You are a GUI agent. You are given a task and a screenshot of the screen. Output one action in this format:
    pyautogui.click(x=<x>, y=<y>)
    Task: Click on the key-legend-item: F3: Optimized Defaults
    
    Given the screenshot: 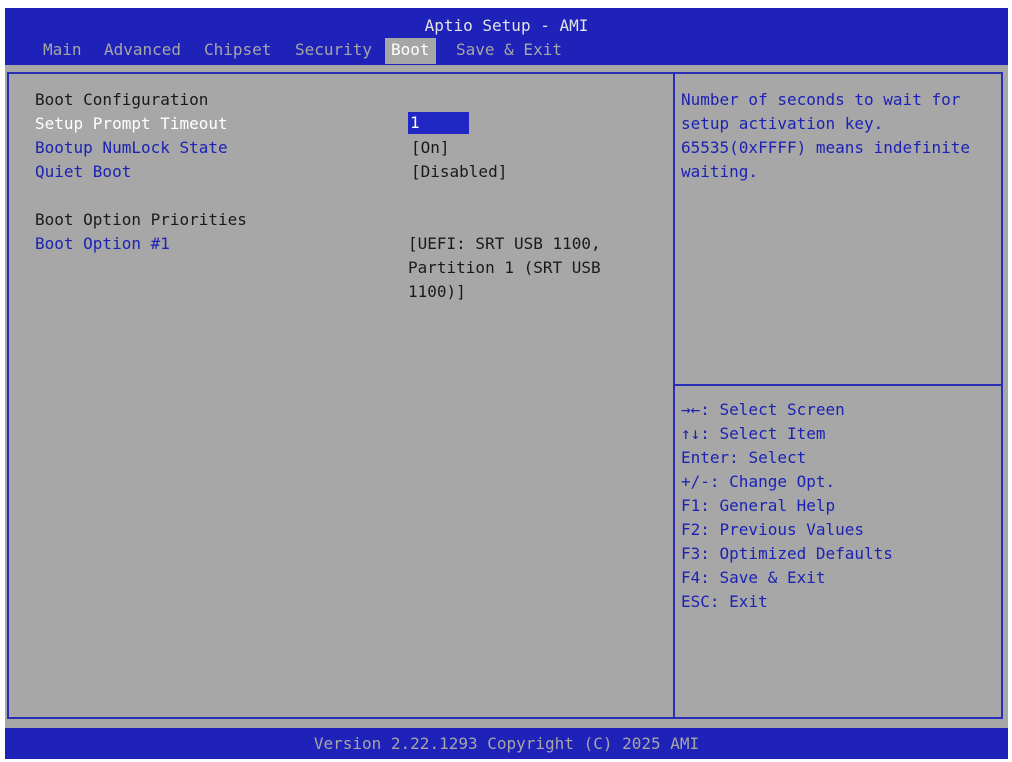 What is the action you would take?
    pyautogui.click(x=787, y=553)
    